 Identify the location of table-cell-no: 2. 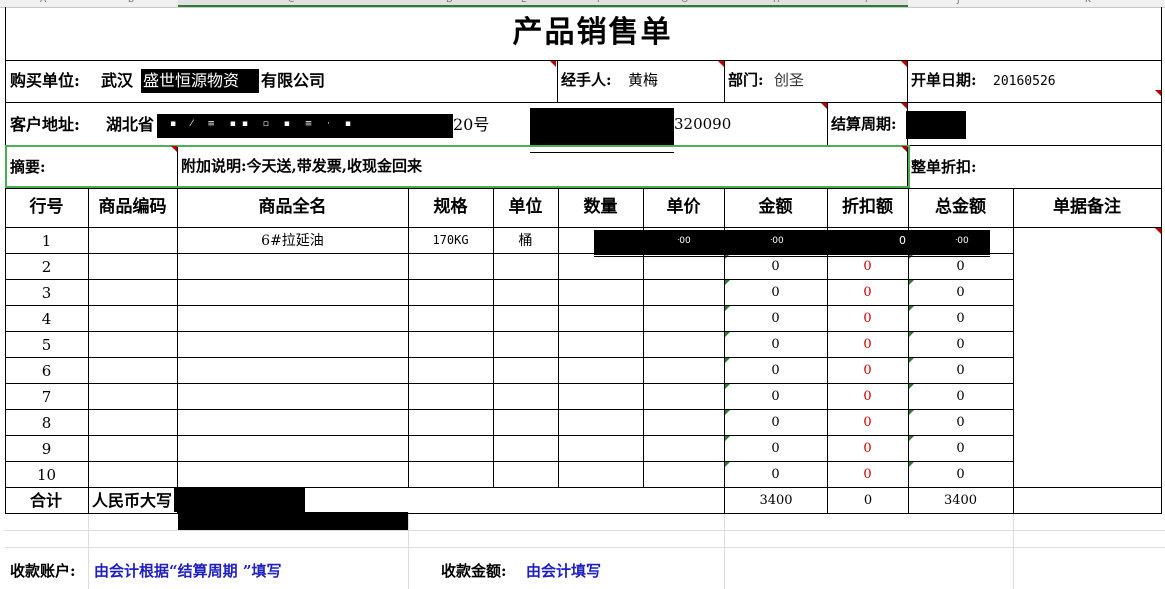
(46, 267).